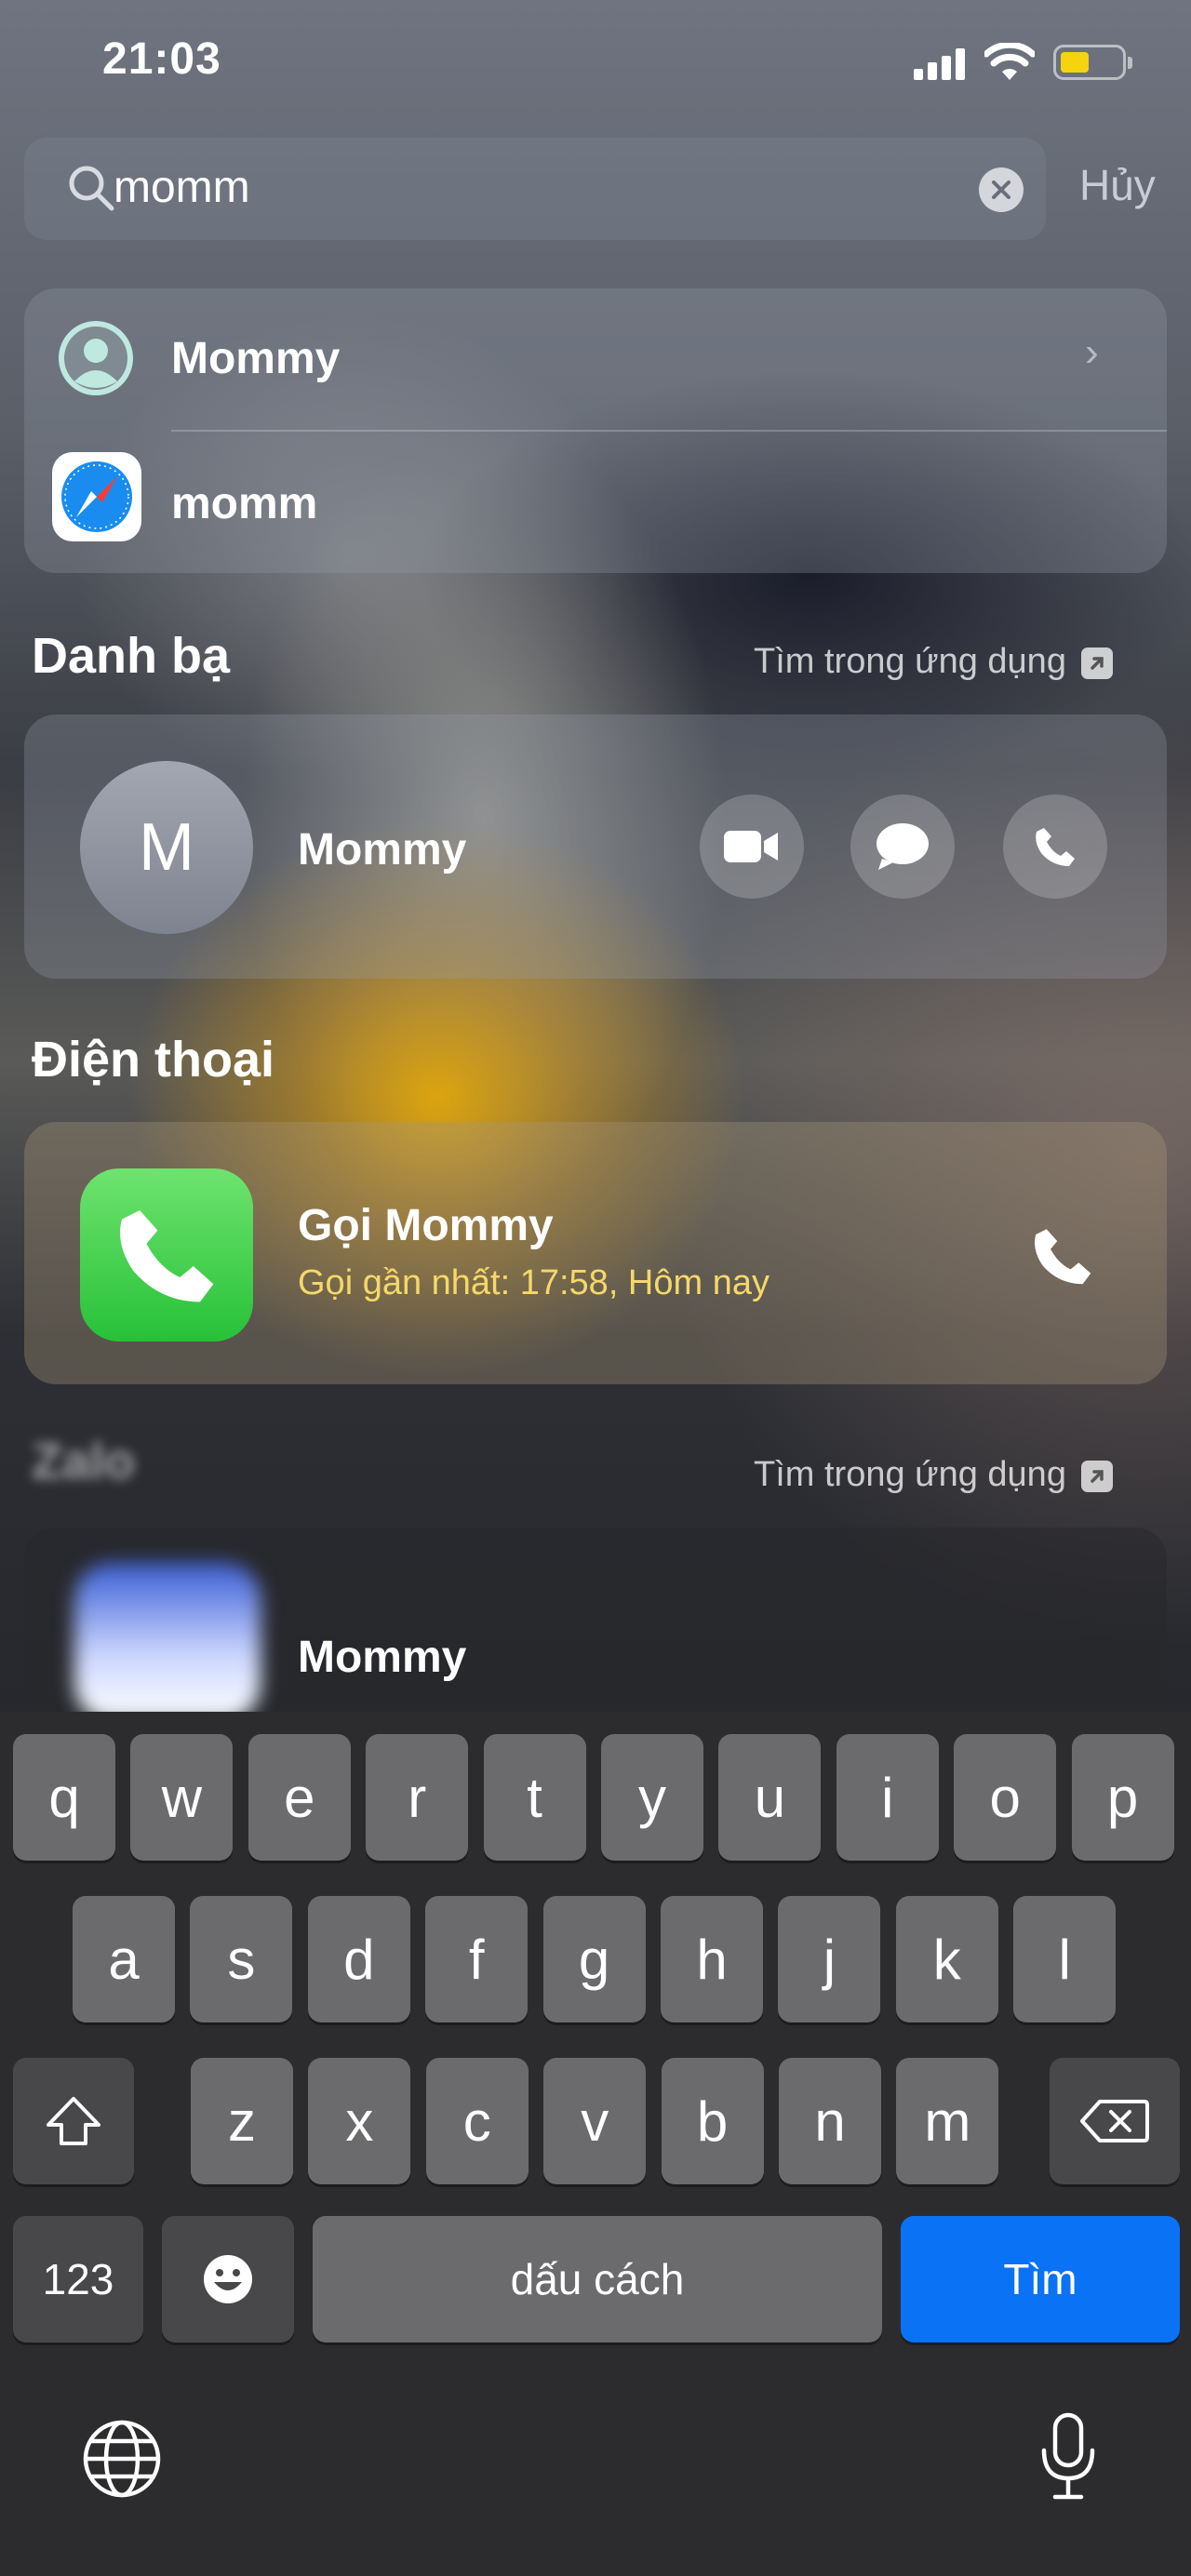  What do you see at coordinates (910, 661) in the screenshot?
I see `search-in-app-label: Tìm trong ứng dụng` at bounding box center [910, 661].